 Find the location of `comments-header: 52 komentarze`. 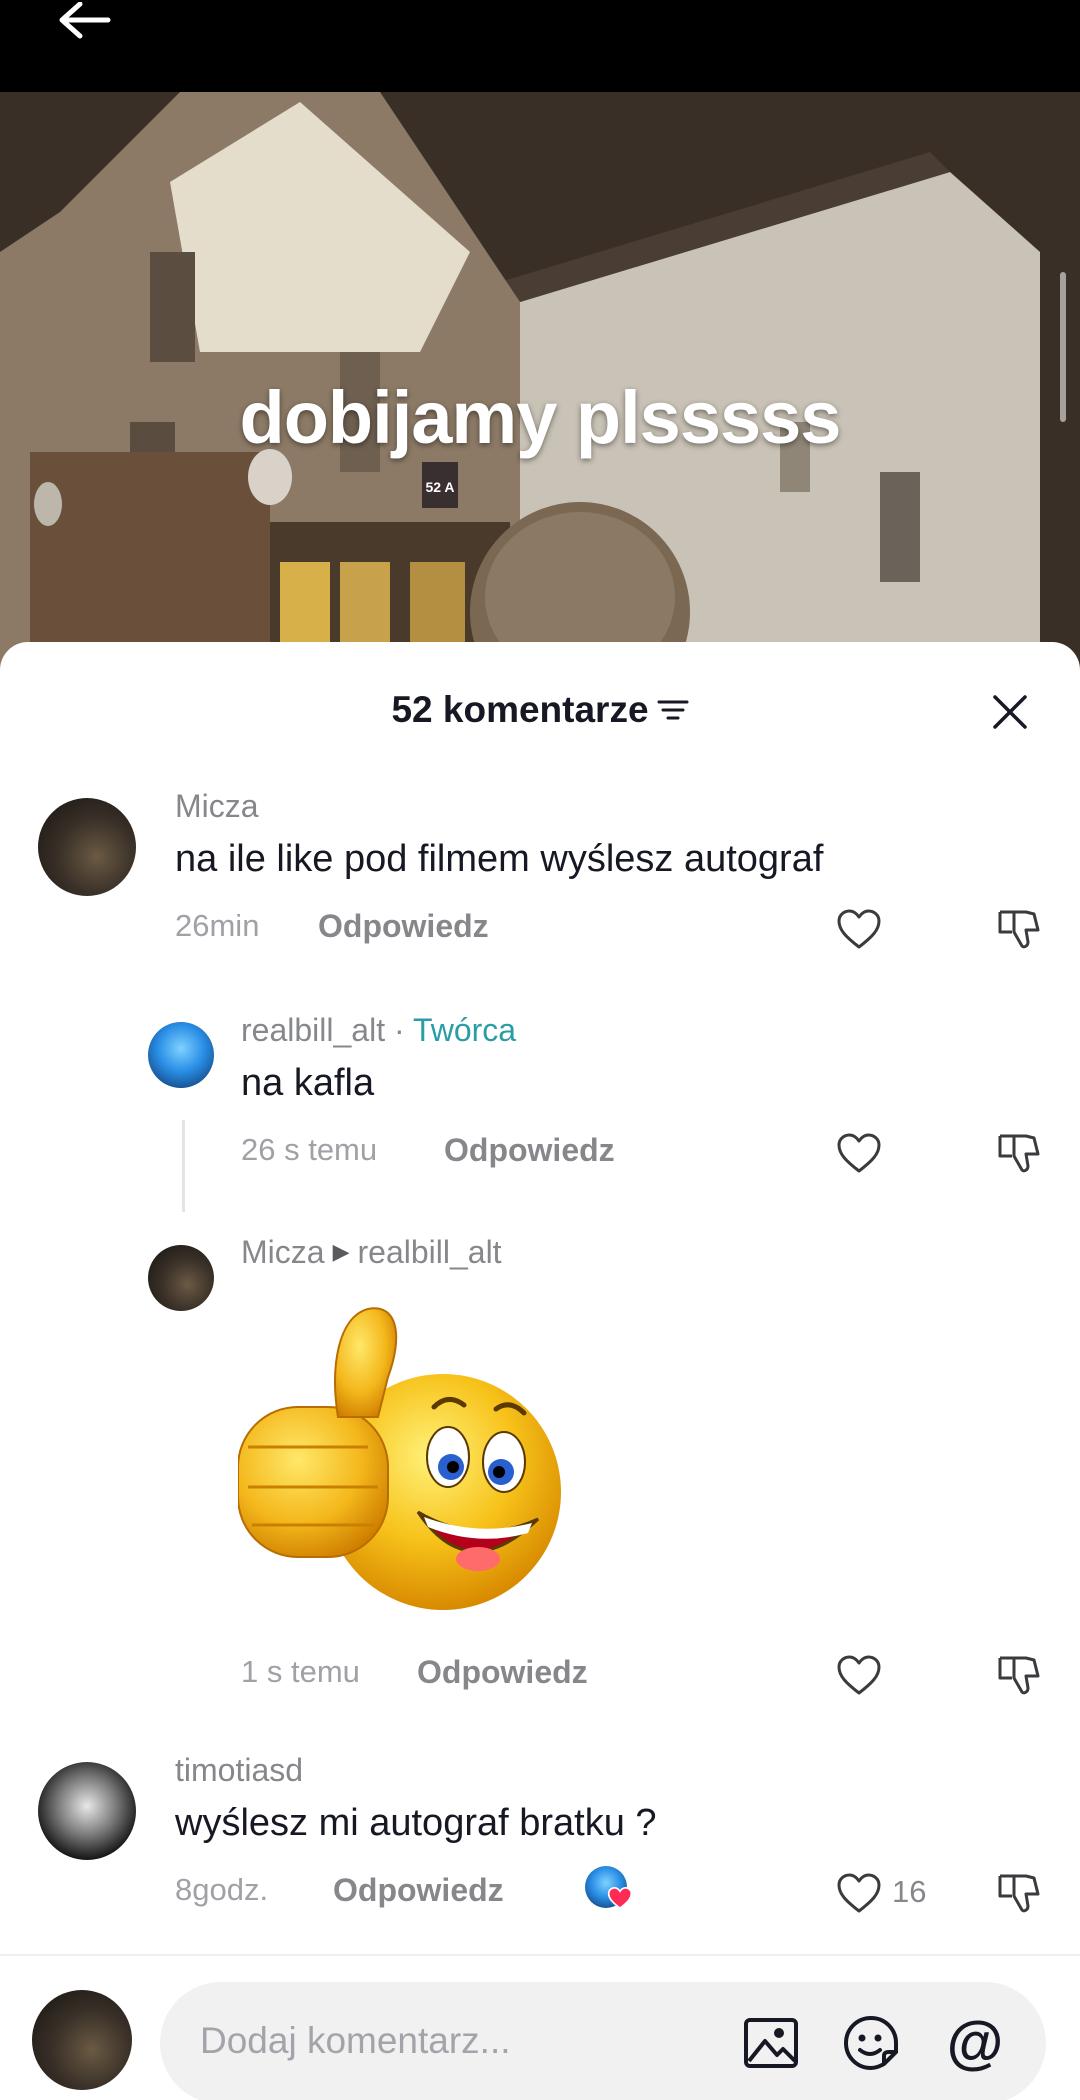

comments-header: 52 komentarze is located at coordinates (540, 710).